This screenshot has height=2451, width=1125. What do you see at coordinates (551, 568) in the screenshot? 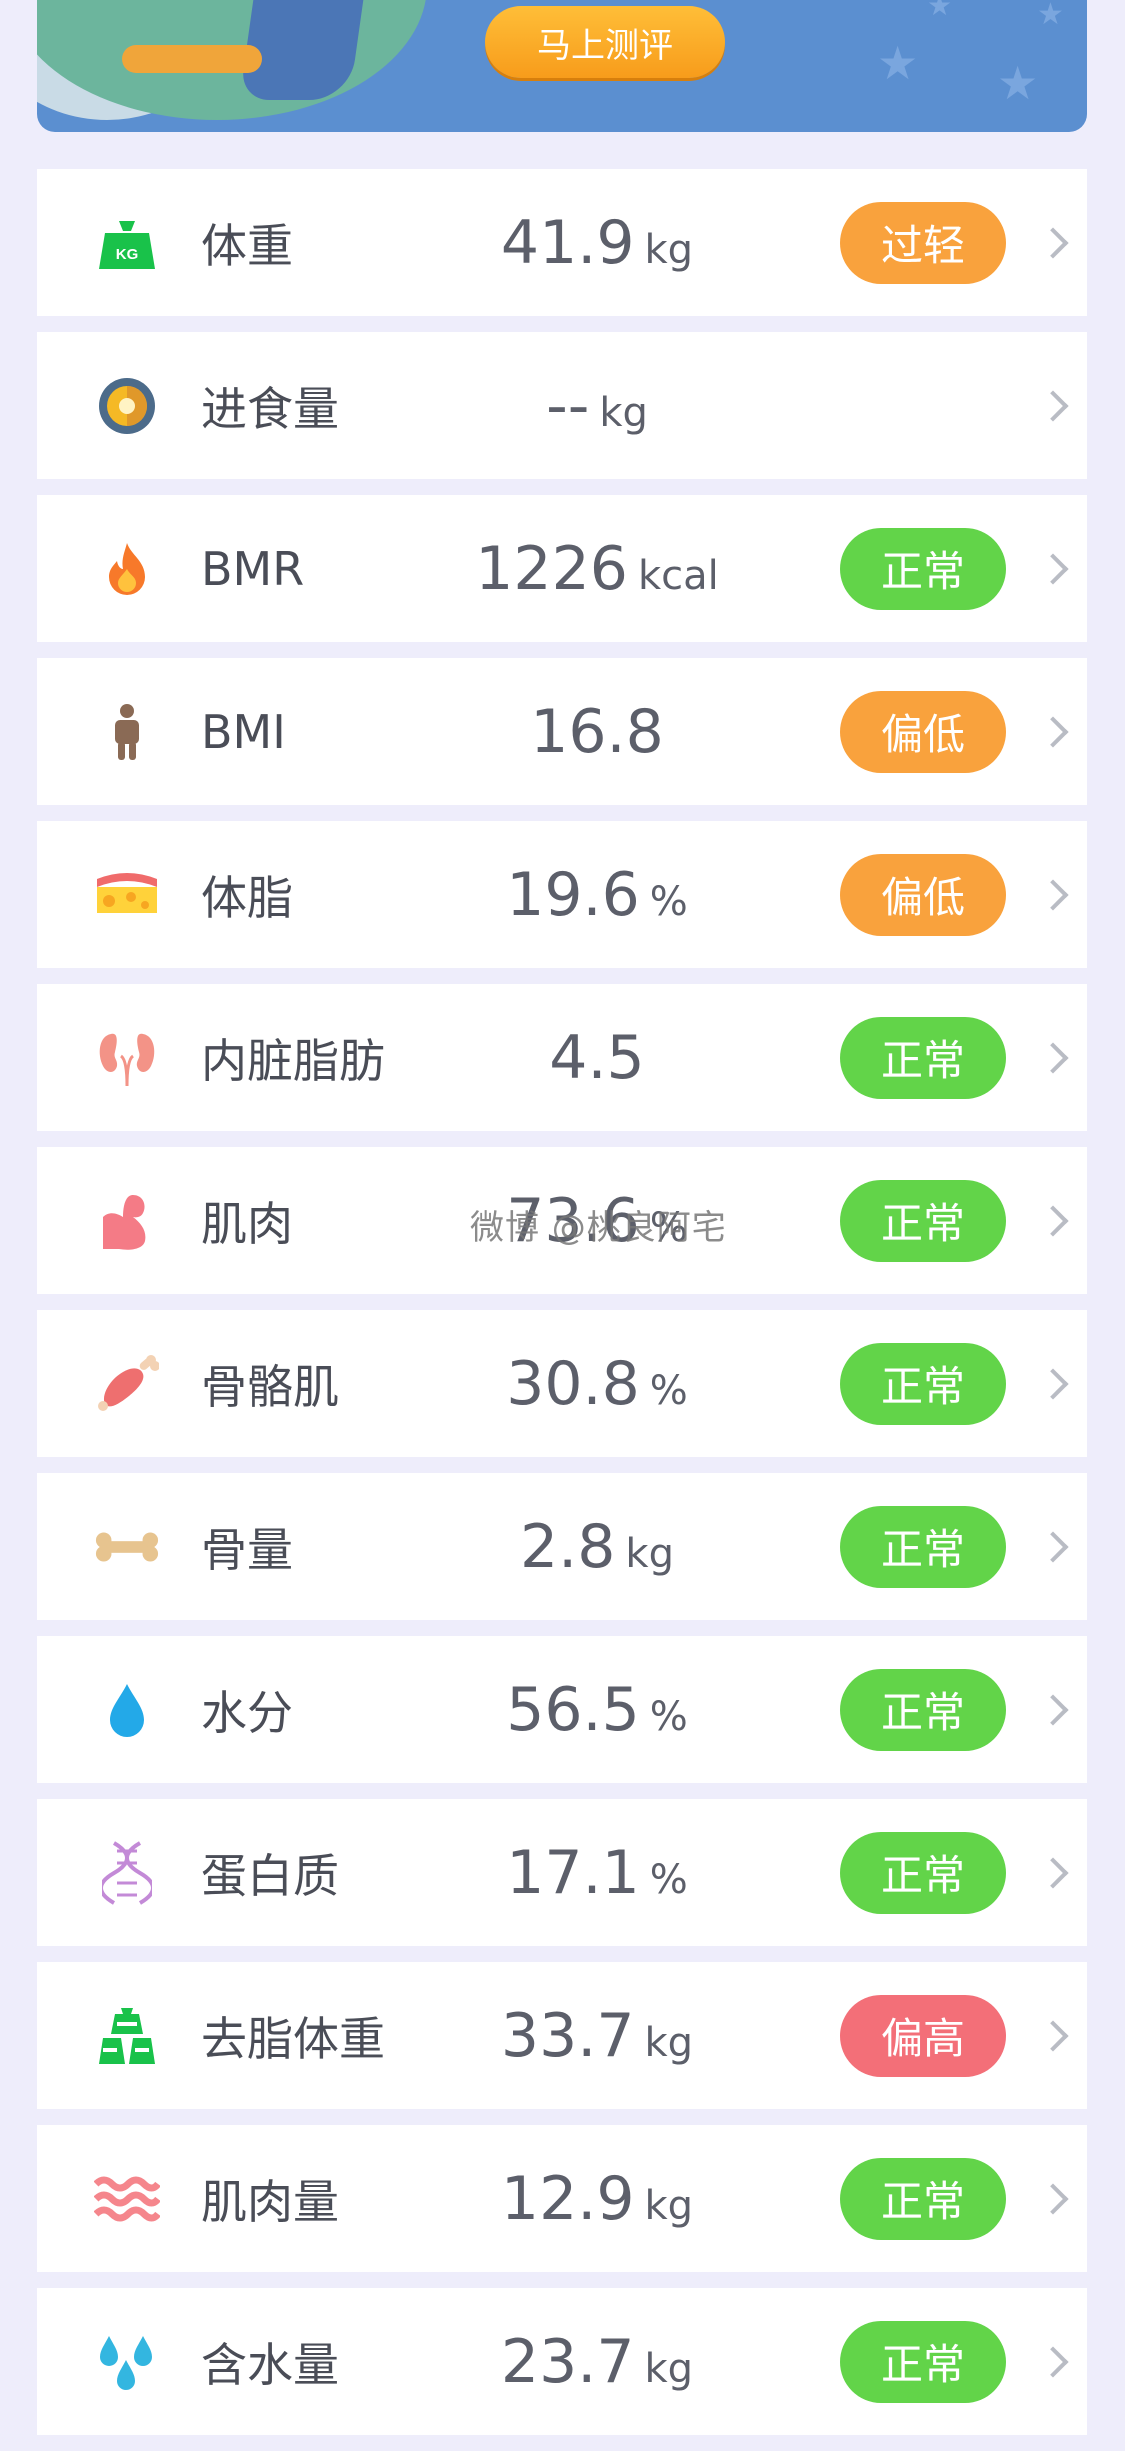
I see `metric-number: 1226` at bounding box center [551, 568].